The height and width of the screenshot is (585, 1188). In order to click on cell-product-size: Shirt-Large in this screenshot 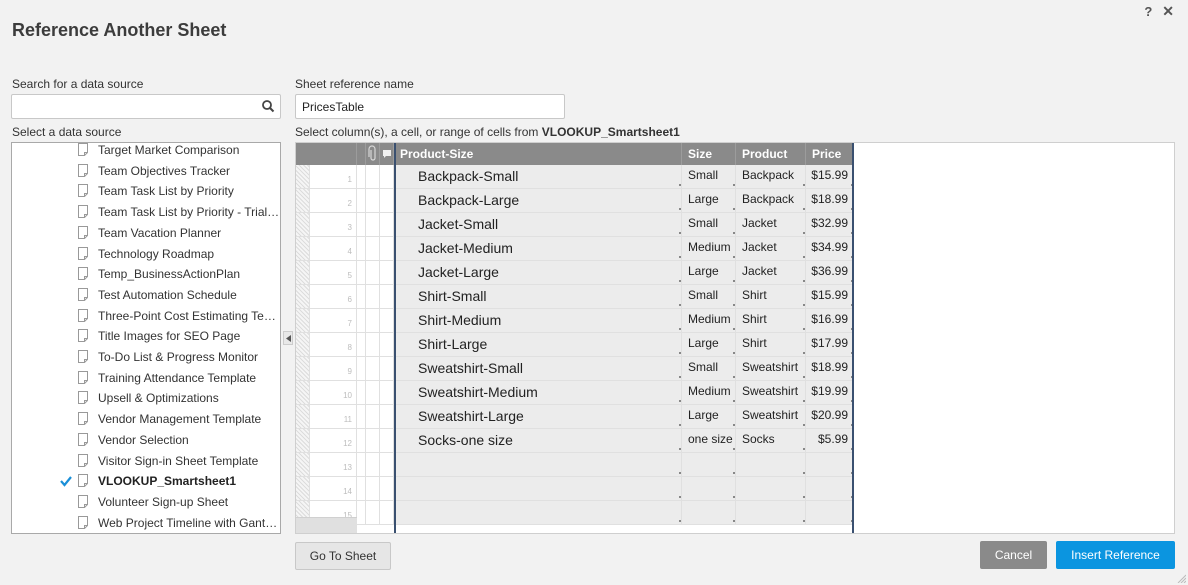, I will do `click(538, 345)`.